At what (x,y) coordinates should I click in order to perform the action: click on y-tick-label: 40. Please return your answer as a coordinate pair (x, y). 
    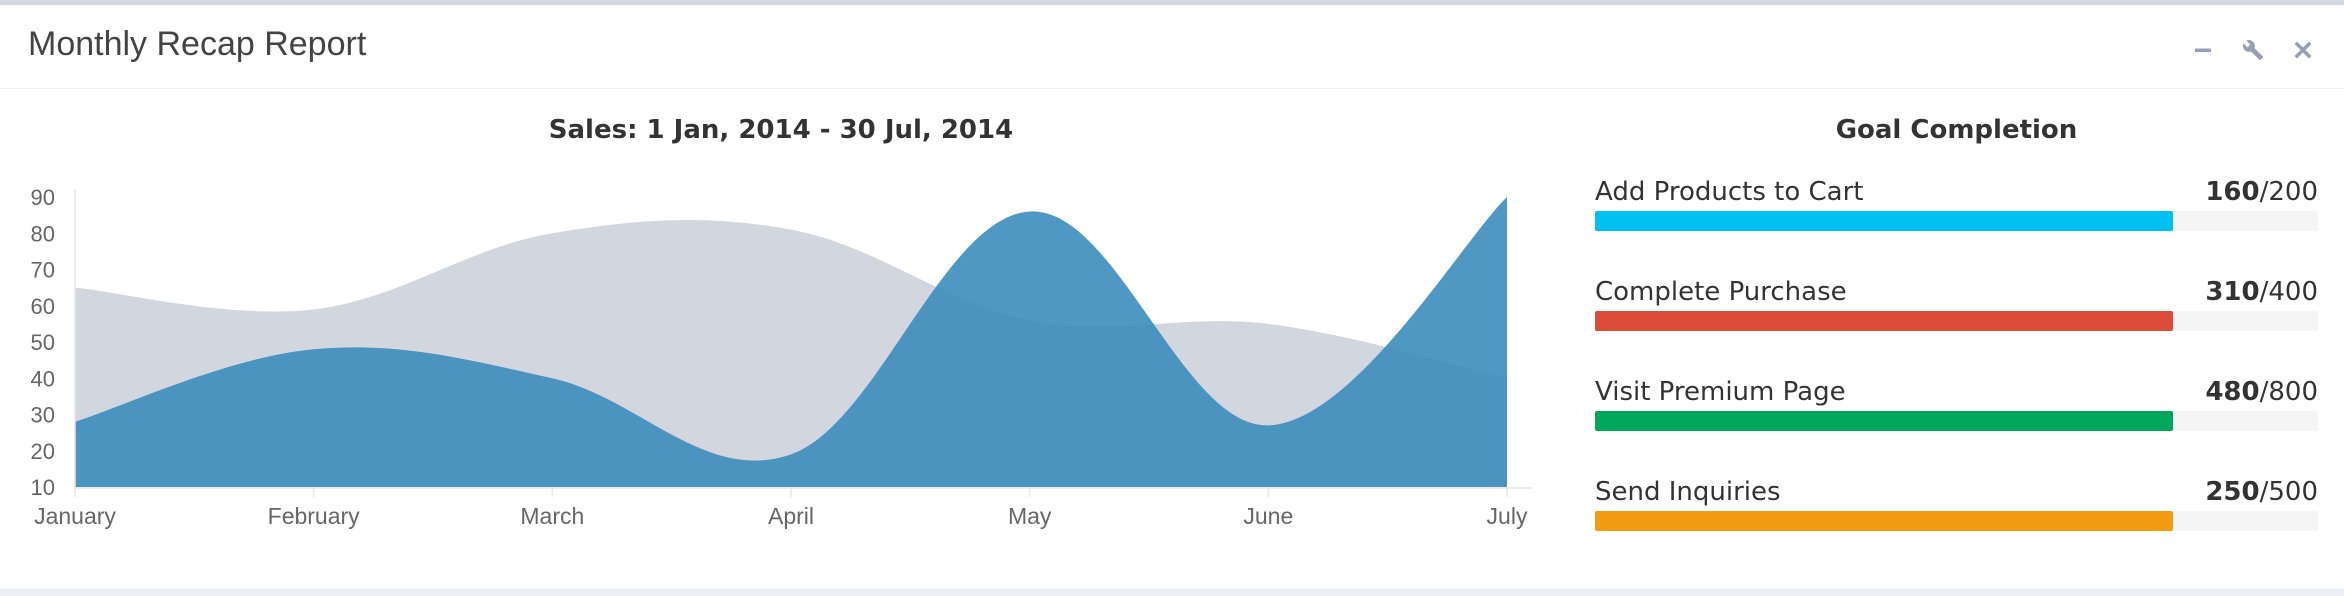
    Looking at the image, I should click on (43, 378).